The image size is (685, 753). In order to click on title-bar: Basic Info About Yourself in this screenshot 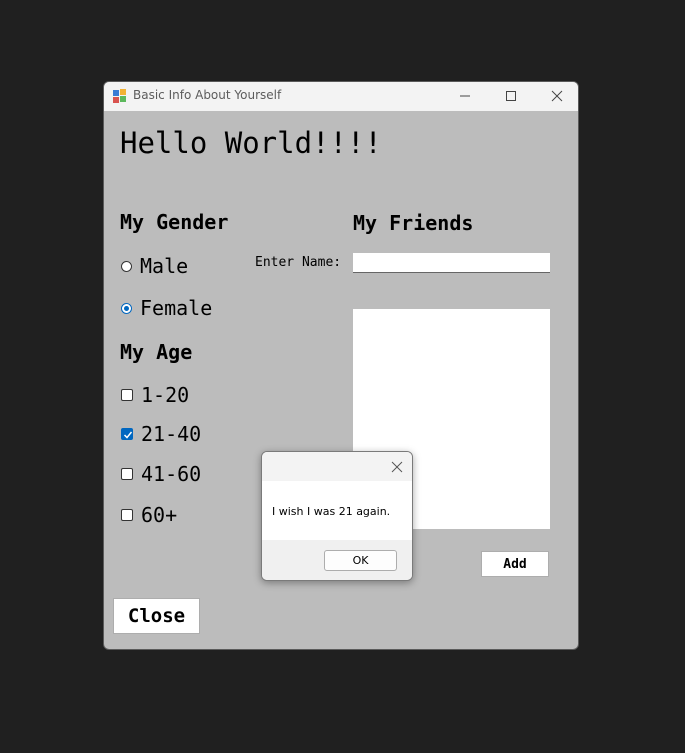, I will do `click(341, 96)`.